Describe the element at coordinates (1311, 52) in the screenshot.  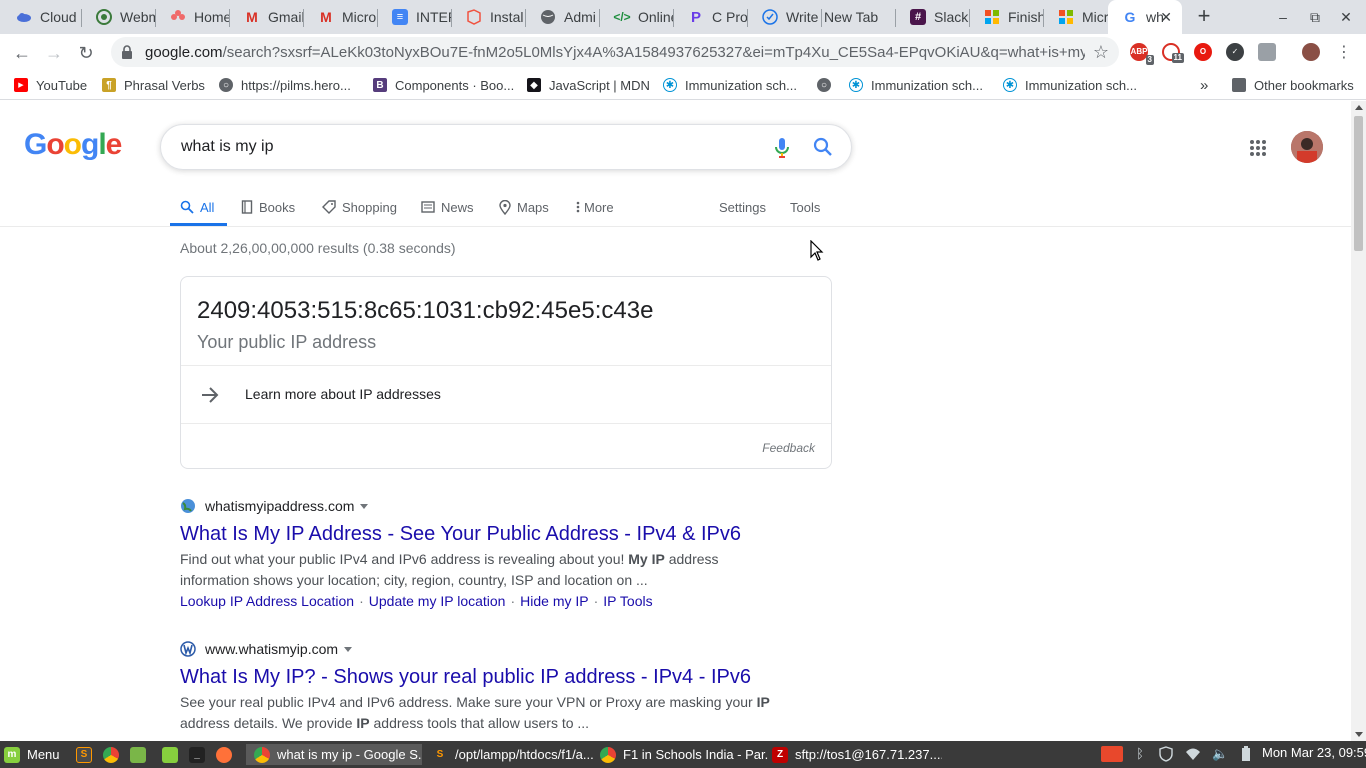
I see `profile-avatar` at that location.